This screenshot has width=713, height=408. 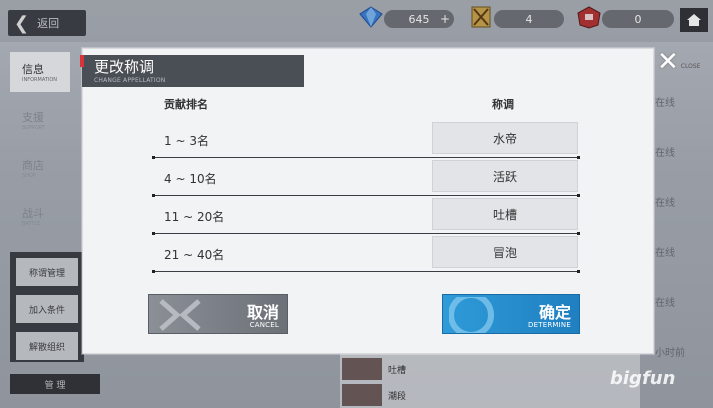 What do you see at coordinates (503, 104) in the screenshot?
I see `column-header-title: 称调` at bounding box center [503, 104].